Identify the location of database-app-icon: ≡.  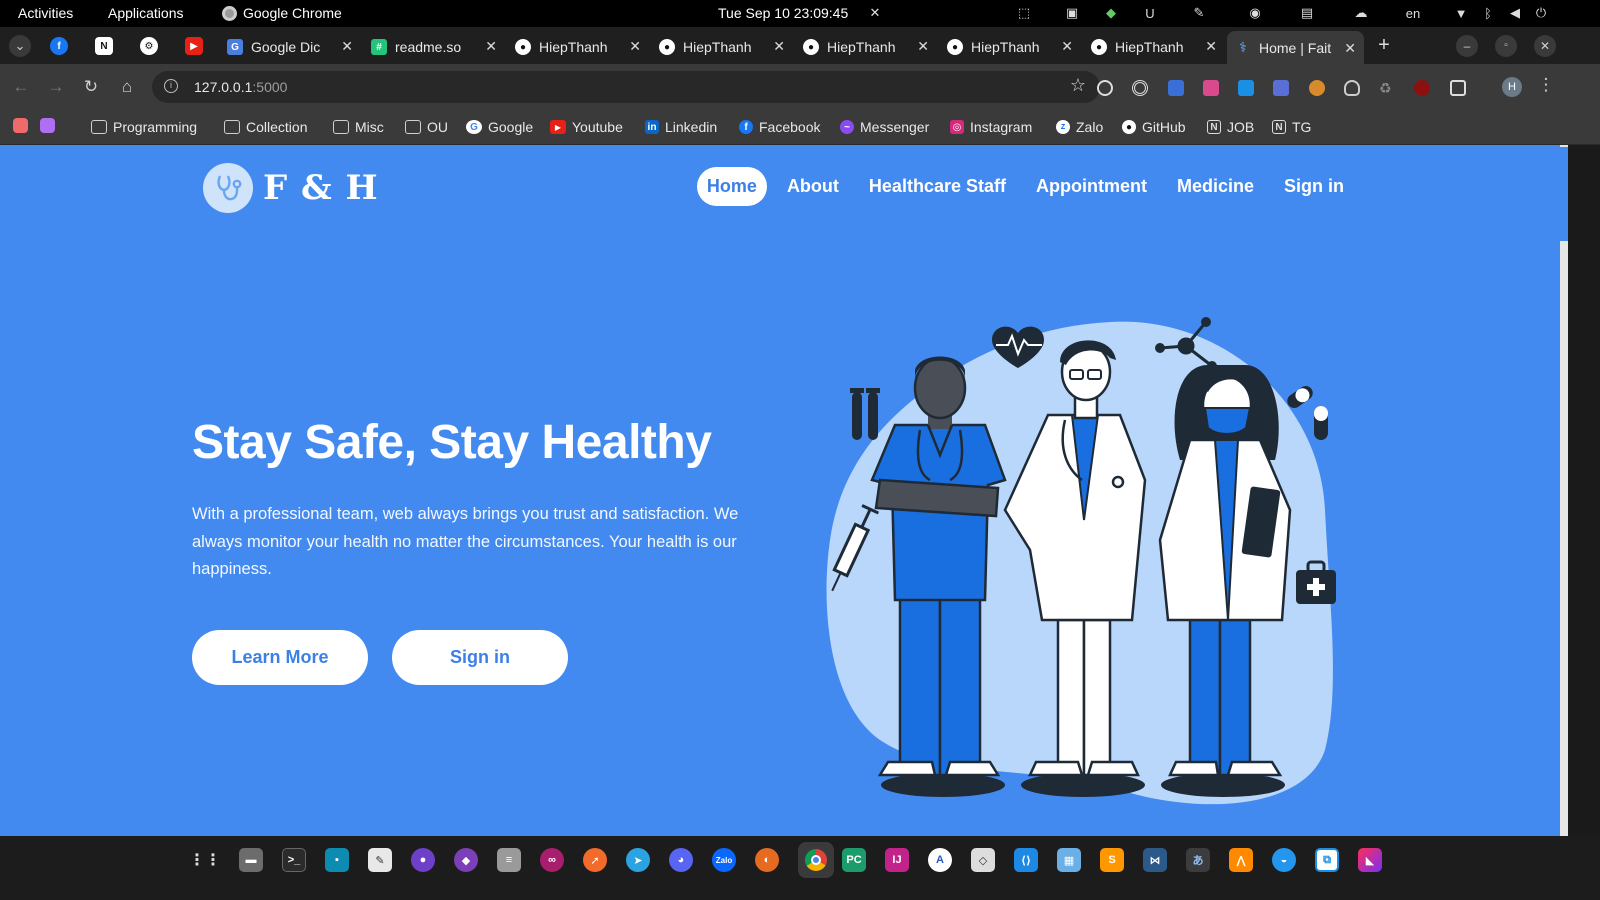
(509, 860).